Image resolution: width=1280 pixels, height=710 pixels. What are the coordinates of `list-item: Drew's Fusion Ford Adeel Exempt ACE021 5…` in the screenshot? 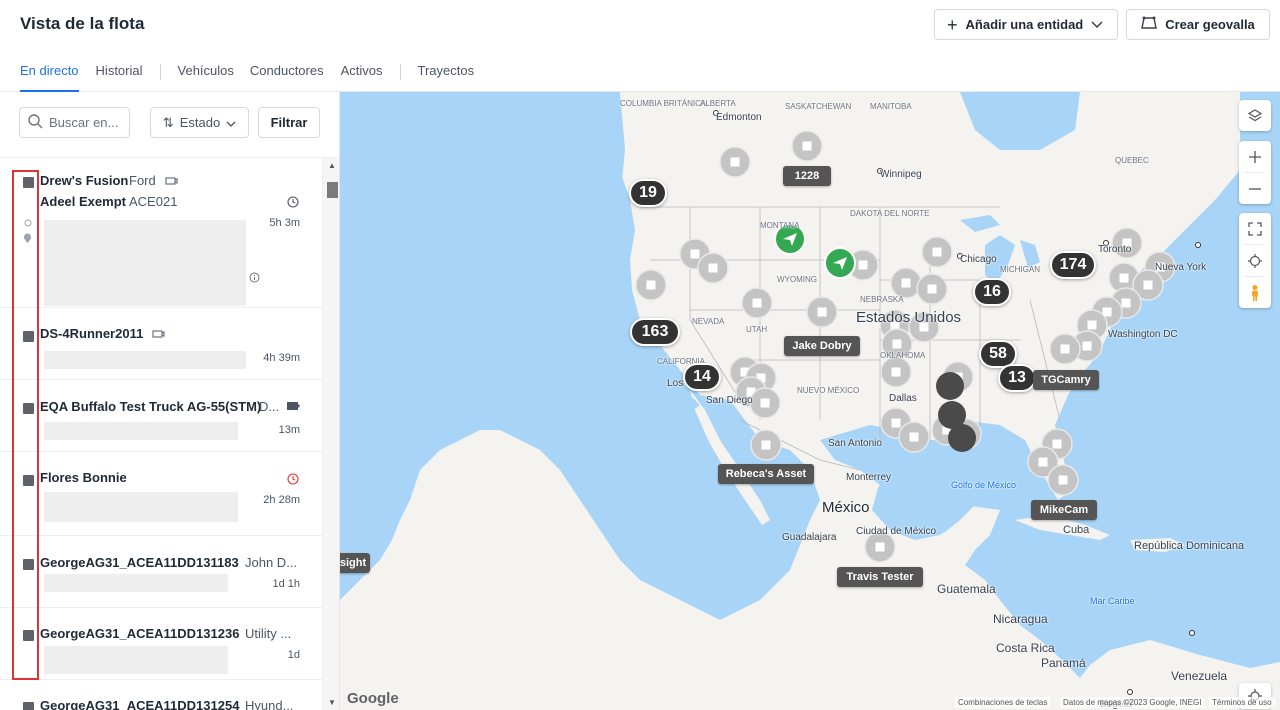 It's located at (161, 233).